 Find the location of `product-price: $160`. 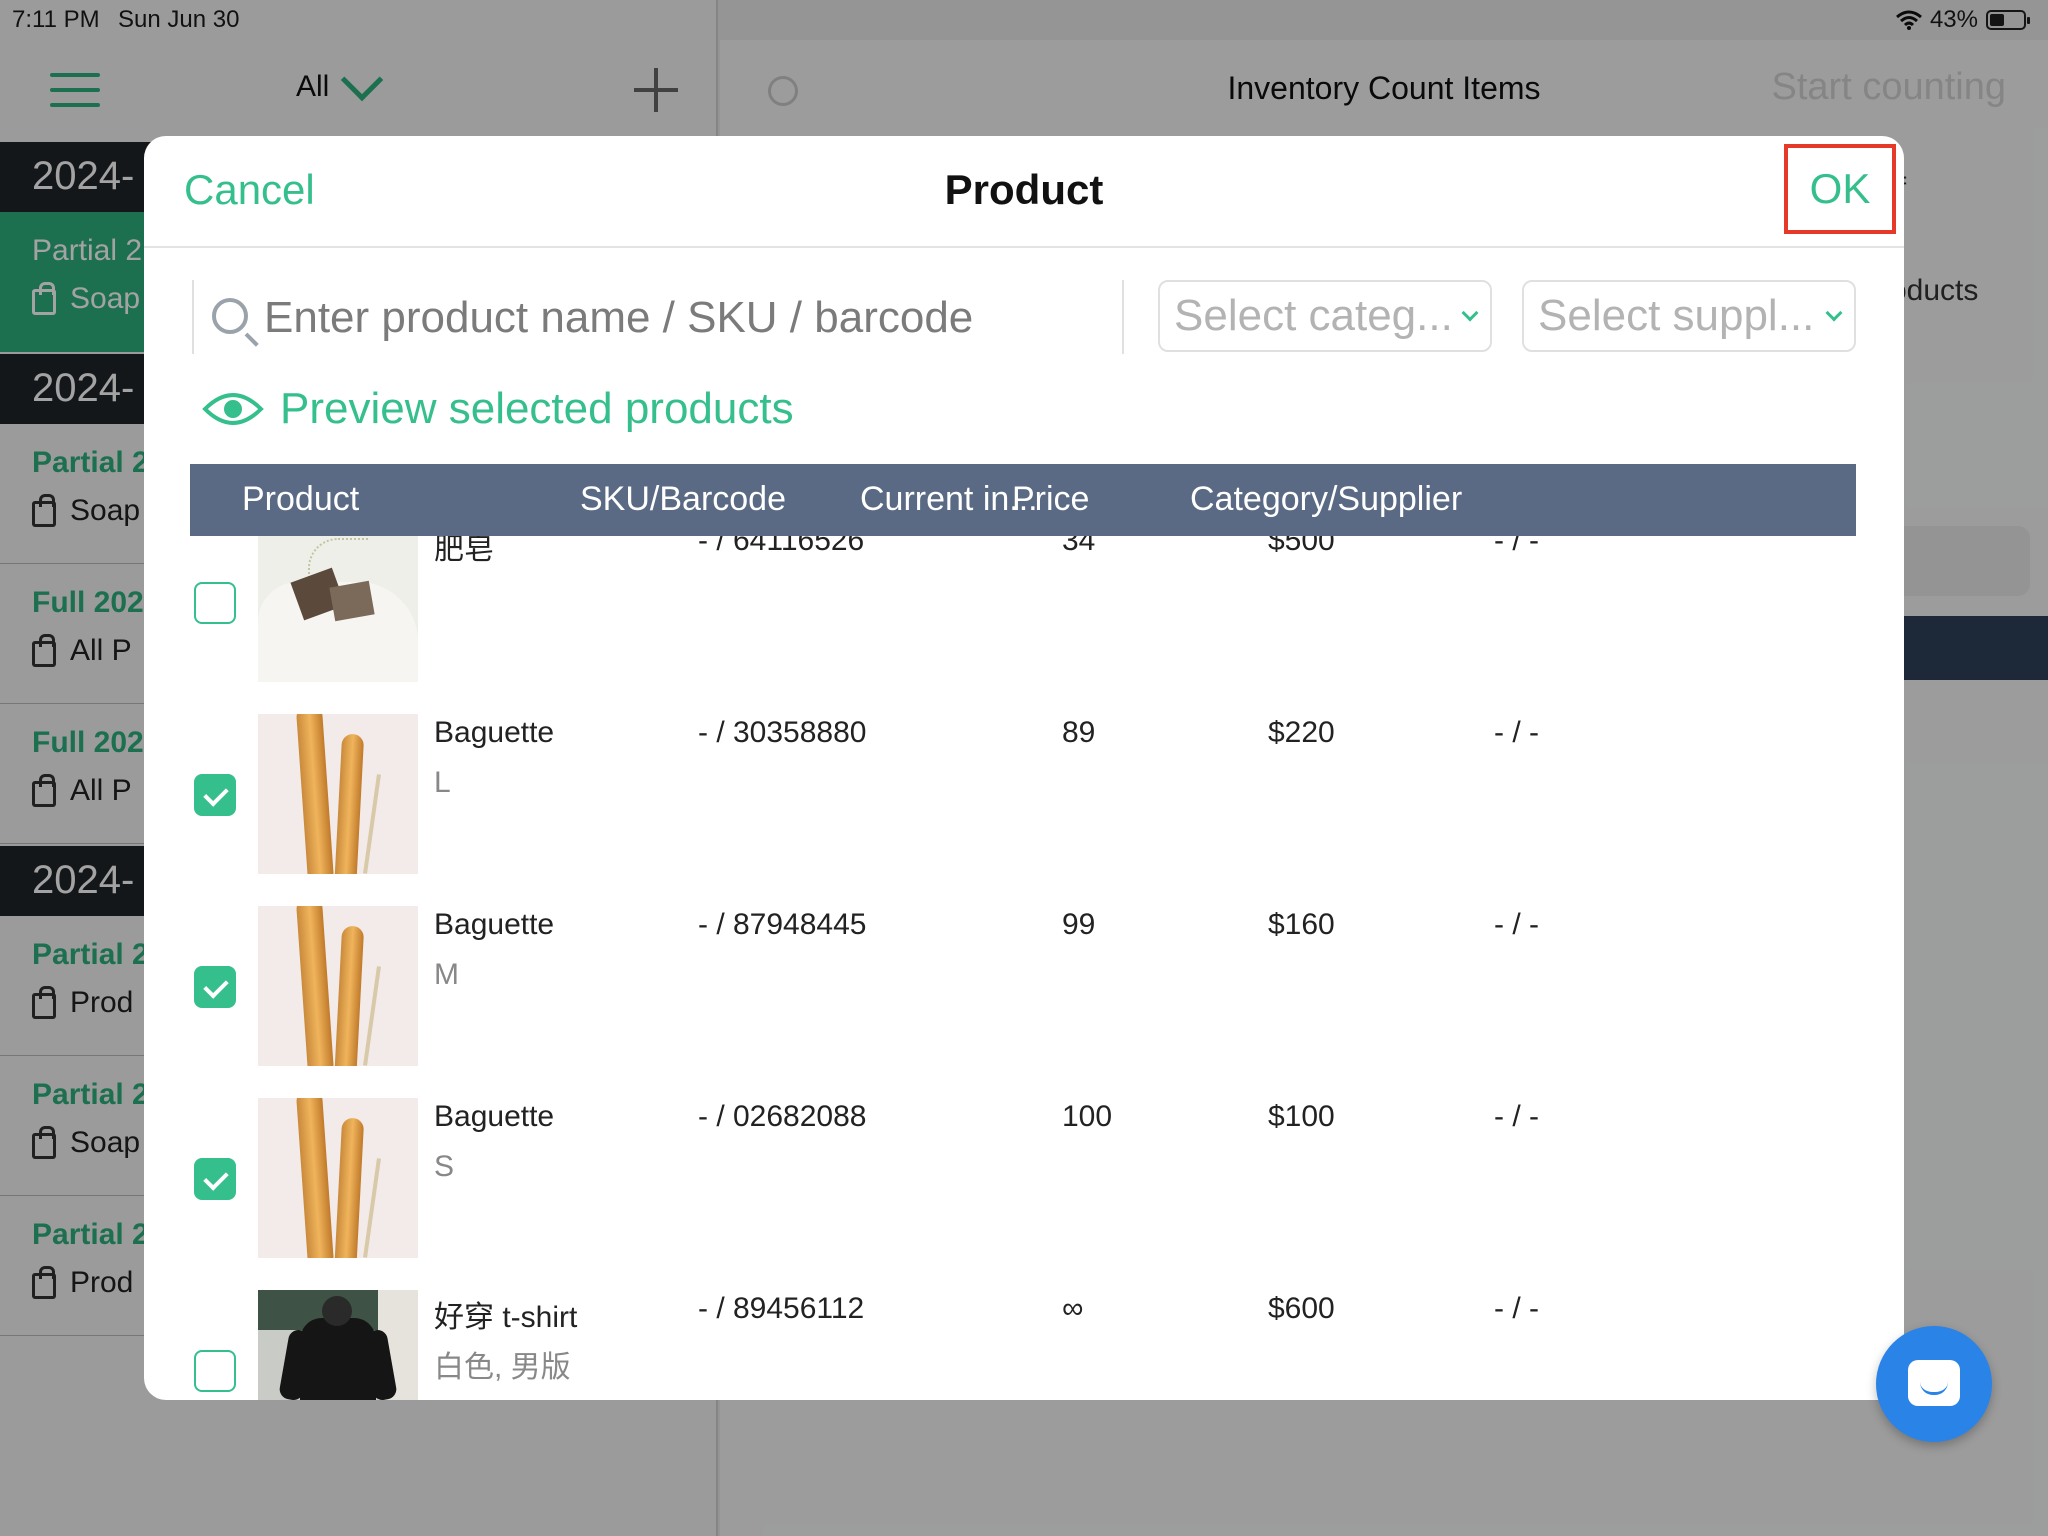

product-price: $160 is located at coordinates (1301, 924).